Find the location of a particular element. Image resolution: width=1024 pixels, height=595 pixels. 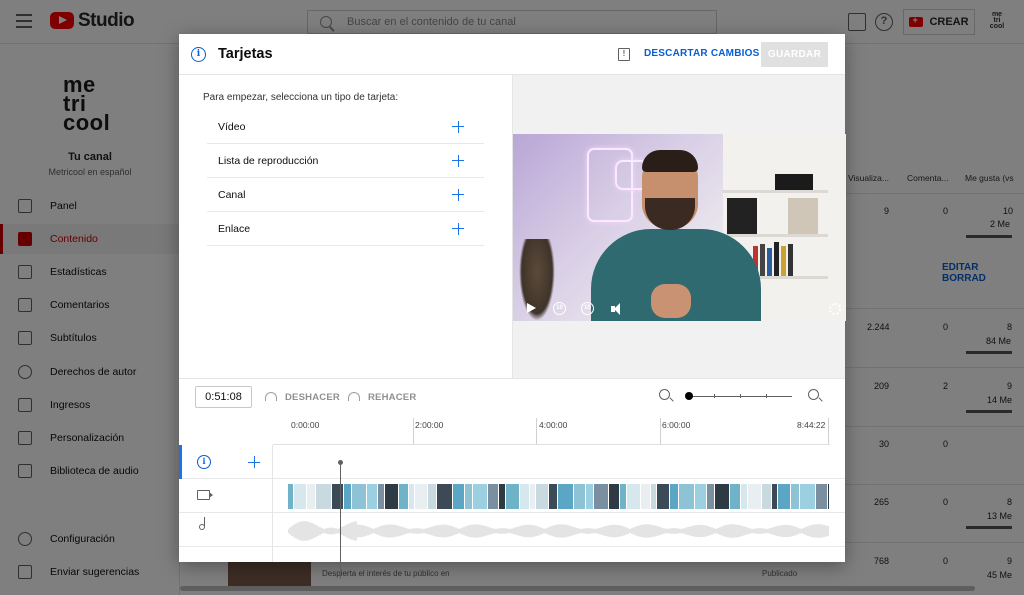

timecode-field: 0:51:08 is located at coordinates (223, 397).